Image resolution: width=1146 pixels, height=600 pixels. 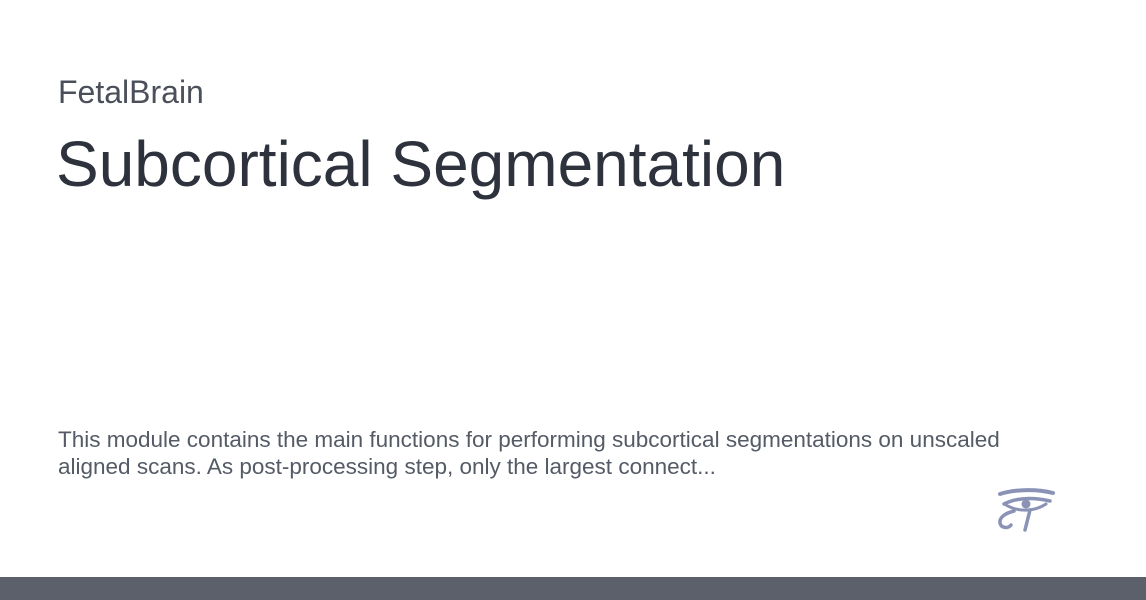 I want to click on eye-of-horus-icon, so click(x=1026, y=510).